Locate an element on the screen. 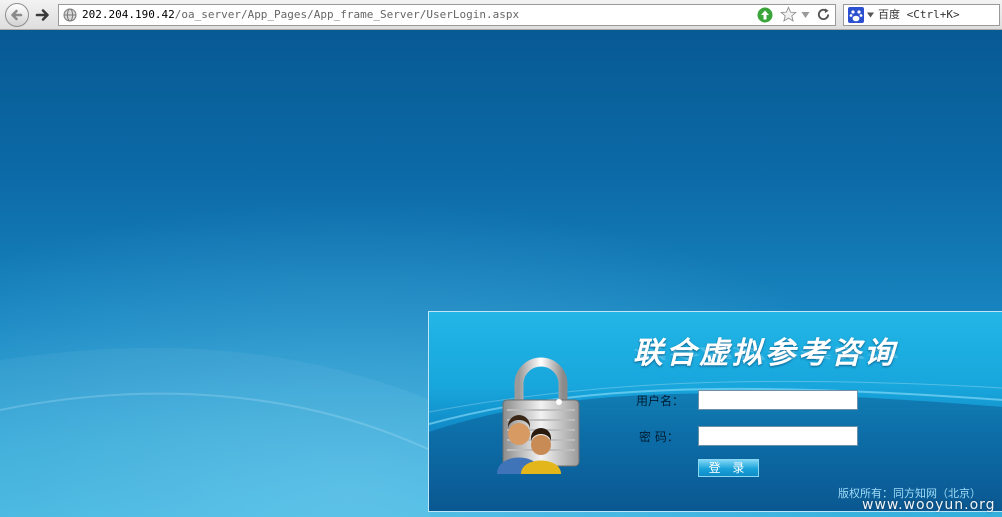 The width and height of the screenshot is (1002, 517). chevron-down-icon is located at coordinates (870, 15).